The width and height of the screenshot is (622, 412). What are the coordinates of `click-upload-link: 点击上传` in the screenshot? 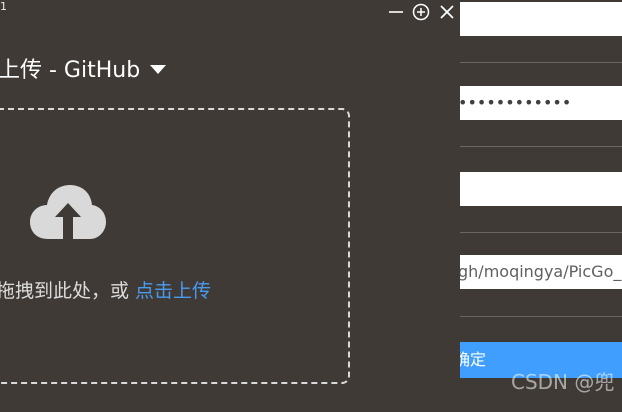 It's located at (173, 291).